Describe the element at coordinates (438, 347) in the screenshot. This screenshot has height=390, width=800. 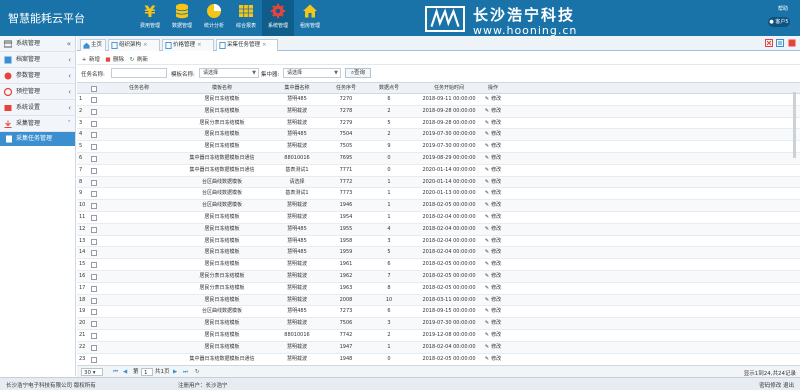
I see `table-row: 22 居民日冻结模板 慧明载波 1947 1 2018-02-04 00:00:00 ✎ 修改` at that location.